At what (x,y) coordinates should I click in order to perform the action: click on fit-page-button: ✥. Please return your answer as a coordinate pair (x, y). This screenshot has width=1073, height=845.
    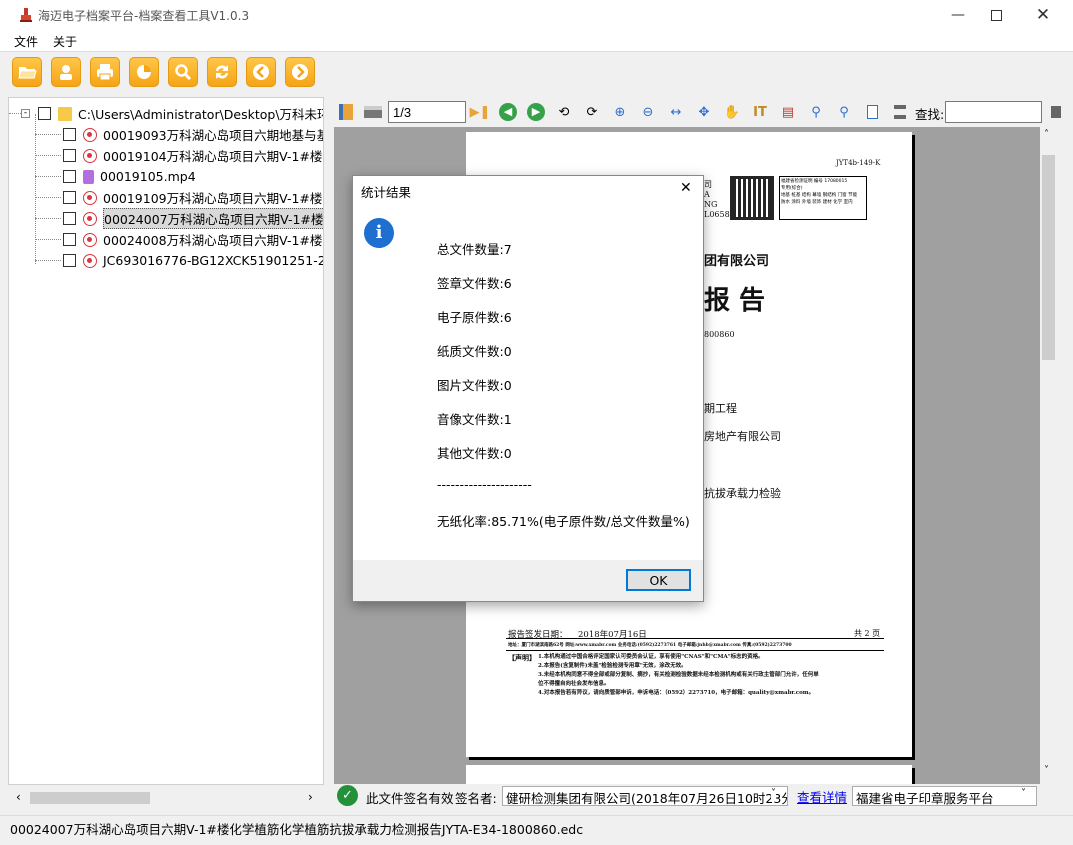
    Looking at the image, I should click on (704, 112).